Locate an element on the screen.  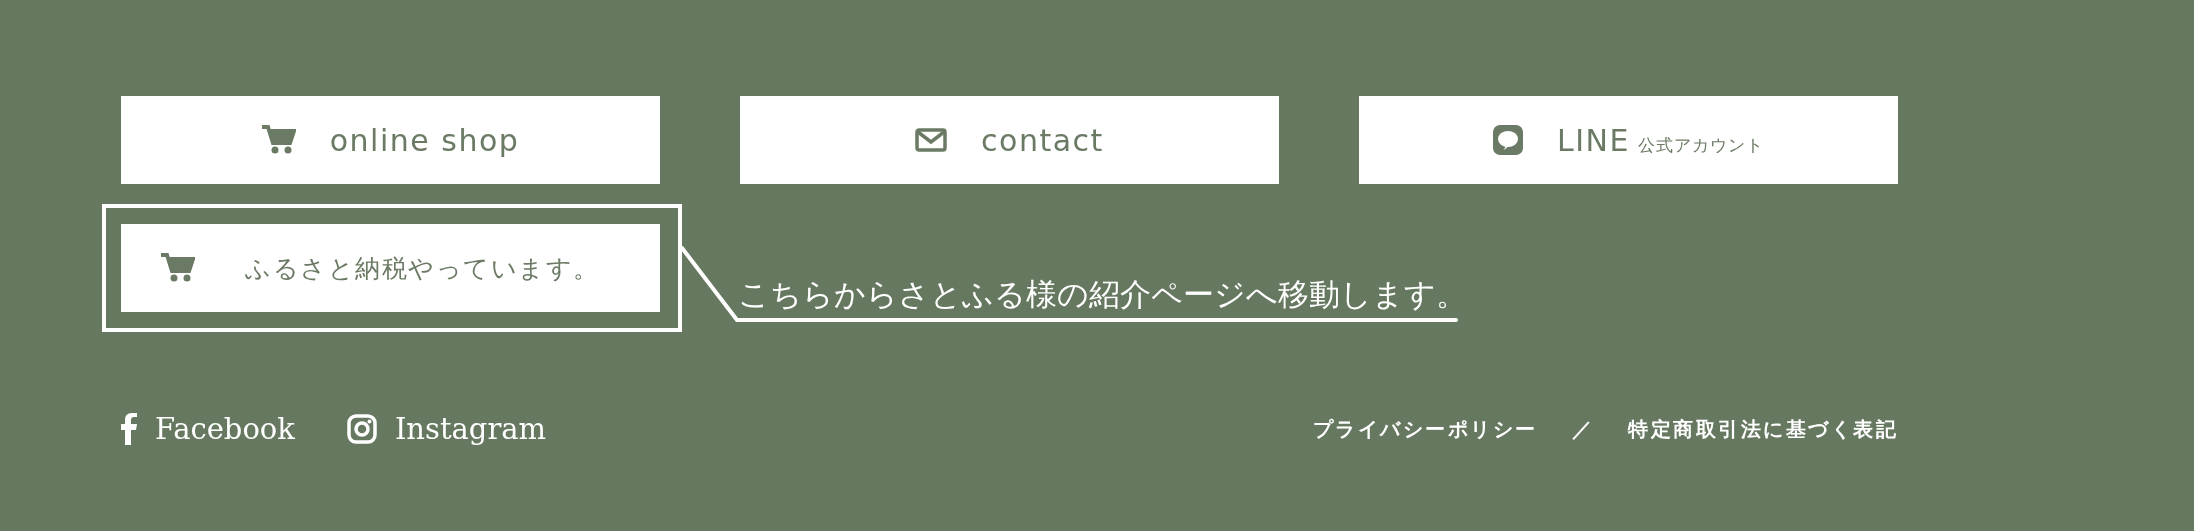
link-button: contact is located at coordinates (1009, 140).